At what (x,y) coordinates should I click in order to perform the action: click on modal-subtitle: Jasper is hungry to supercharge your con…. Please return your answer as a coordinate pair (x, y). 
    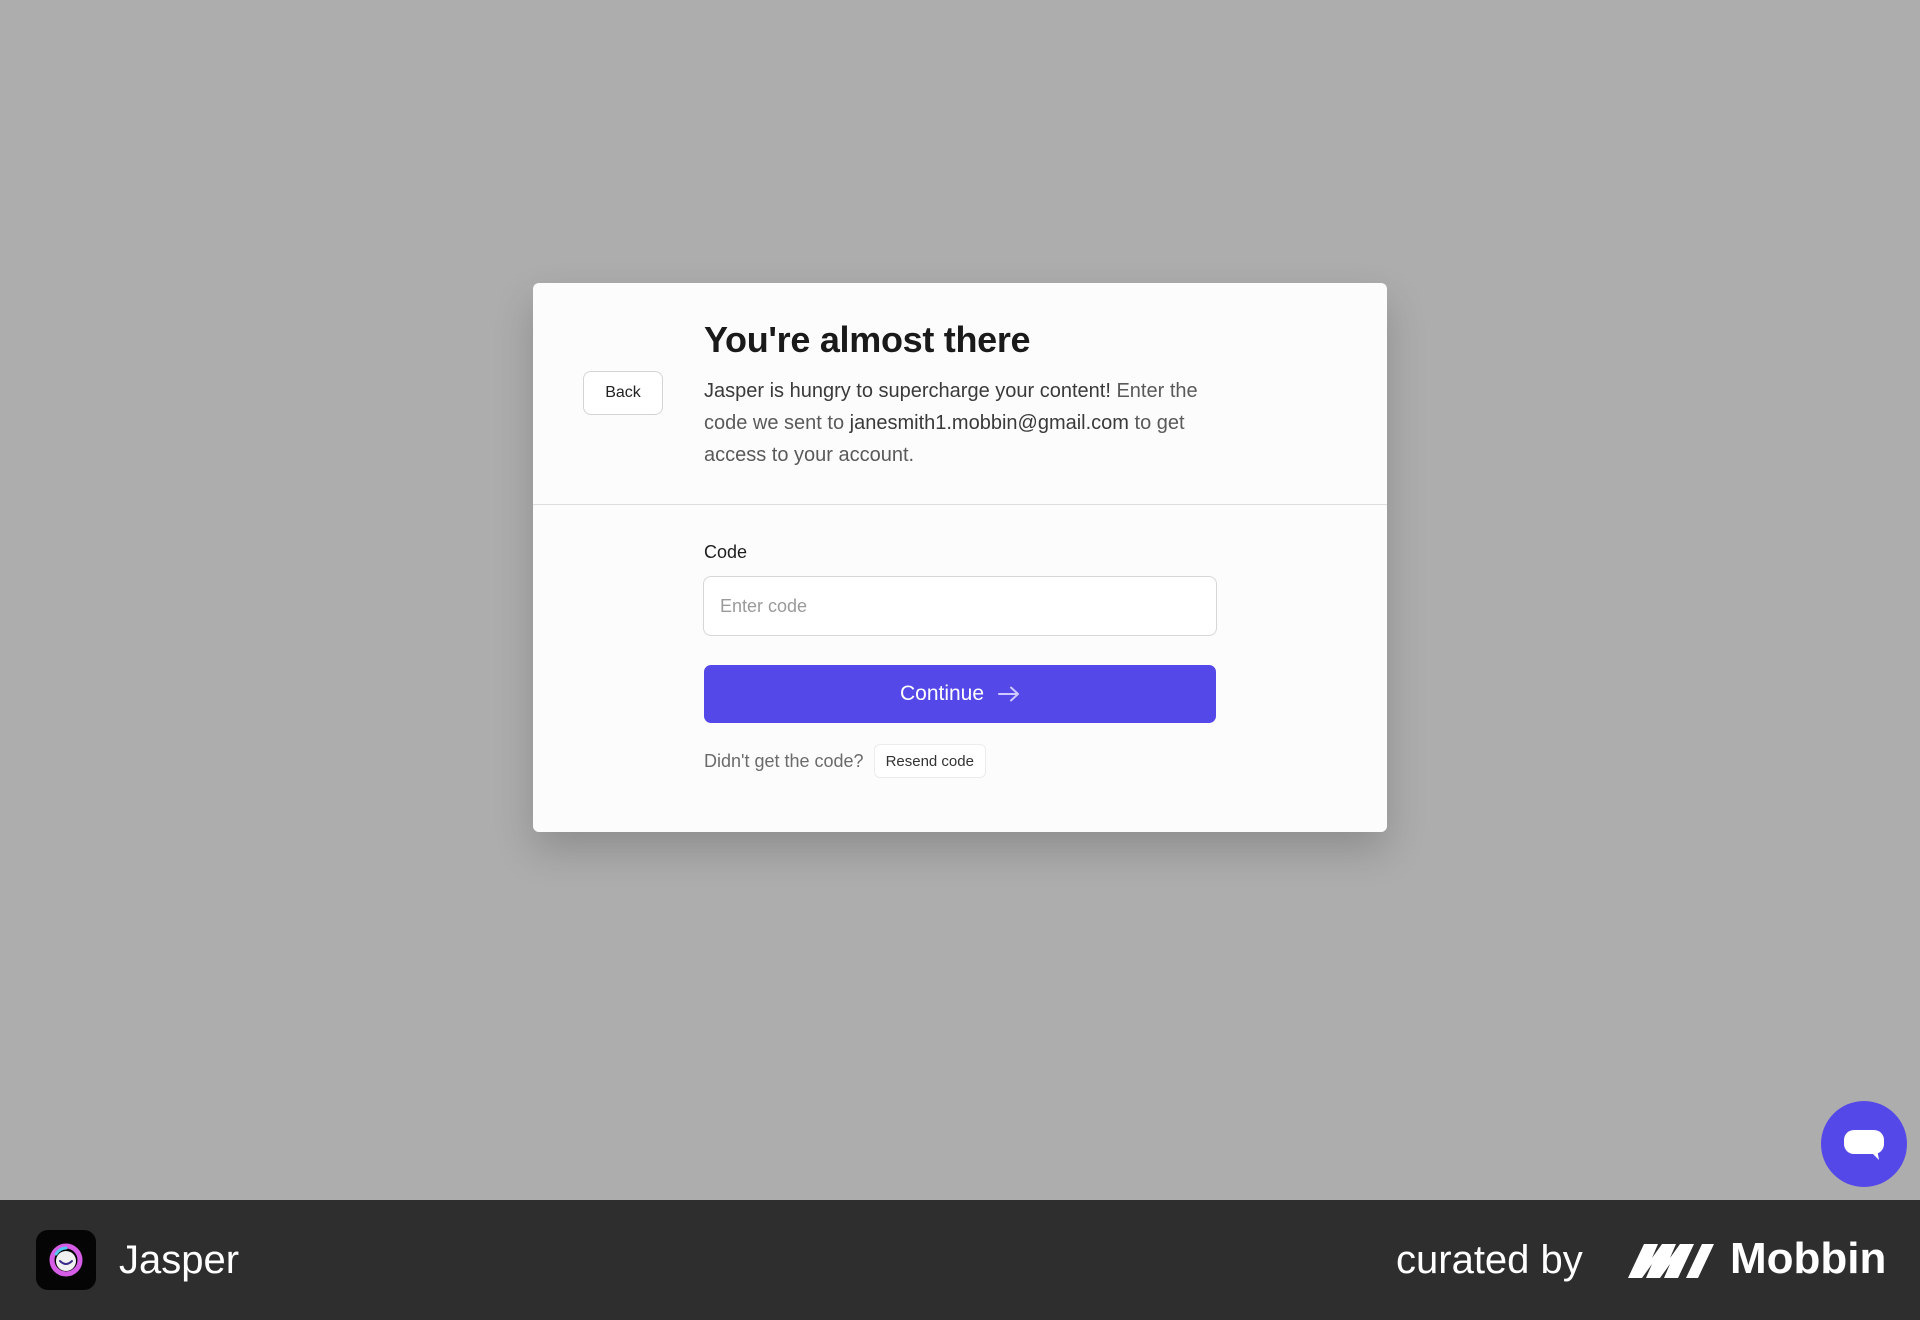
    Looking at the image, I should click on (964, 423).